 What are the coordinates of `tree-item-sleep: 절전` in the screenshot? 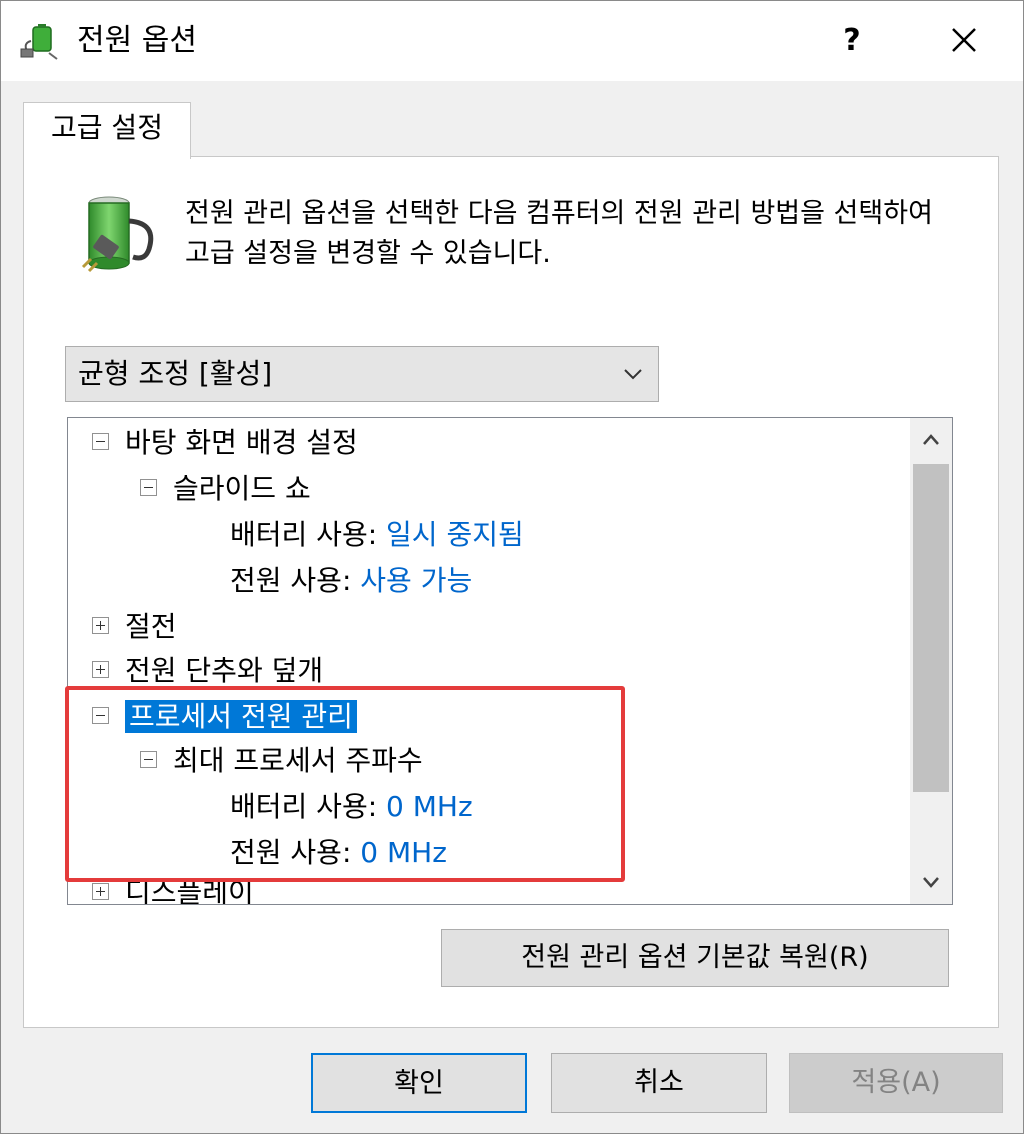 It's located at (134, 627).